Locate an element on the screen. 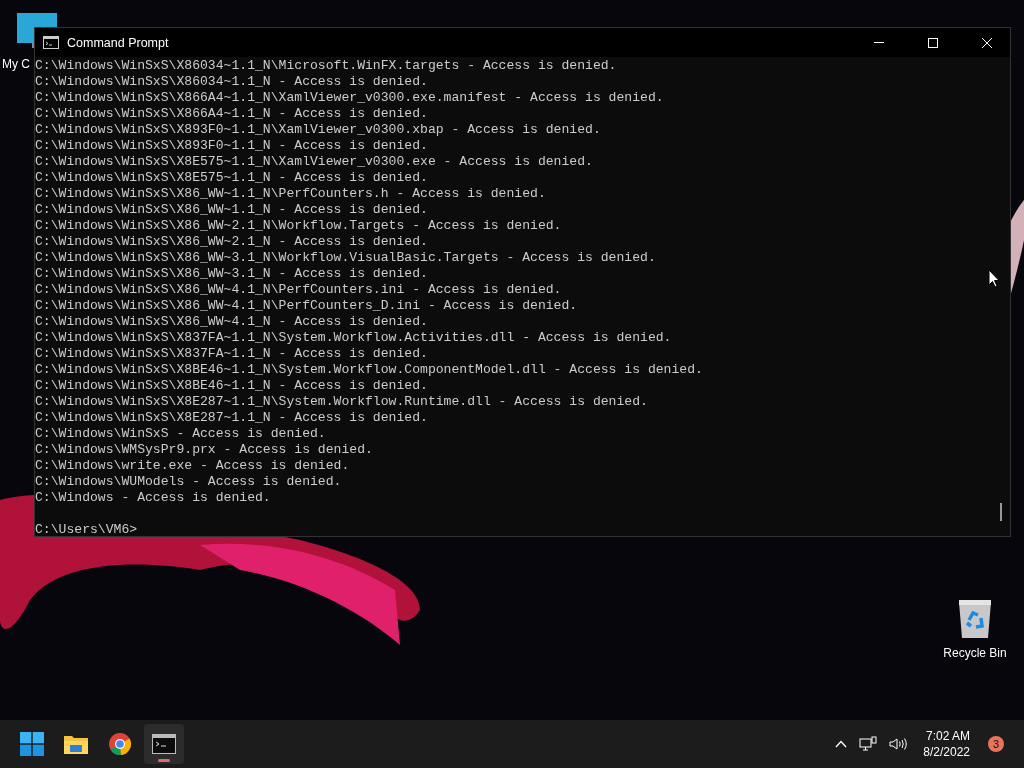  console-line: C:\Windows\WinSxS\X8E575~1.1_N - Access is denied. is located at coordinates (232, 178).